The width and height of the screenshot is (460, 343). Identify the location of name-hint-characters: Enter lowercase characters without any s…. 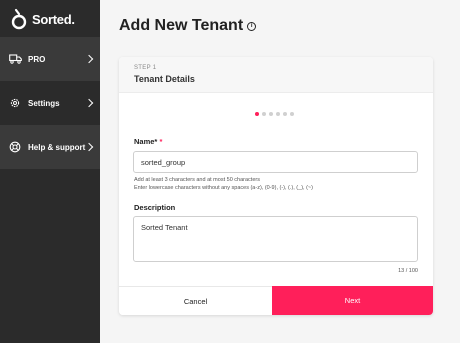
(223, 188).